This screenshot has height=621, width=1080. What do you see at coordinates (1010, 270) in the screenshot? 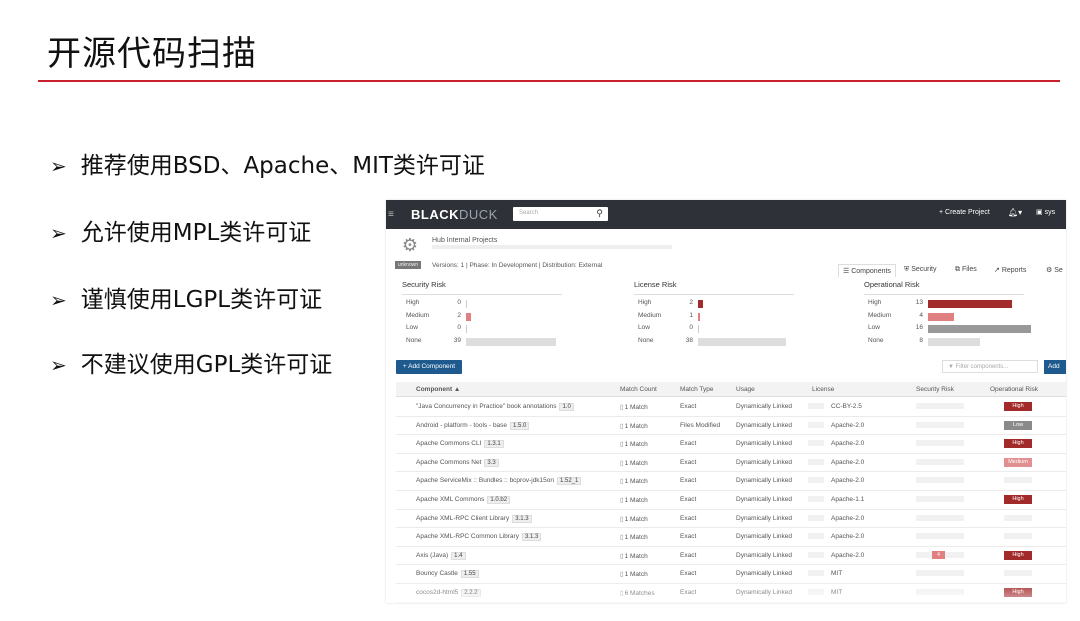
I see `tab-reports: ↗ Reports` at bounding box center [1010, 270].